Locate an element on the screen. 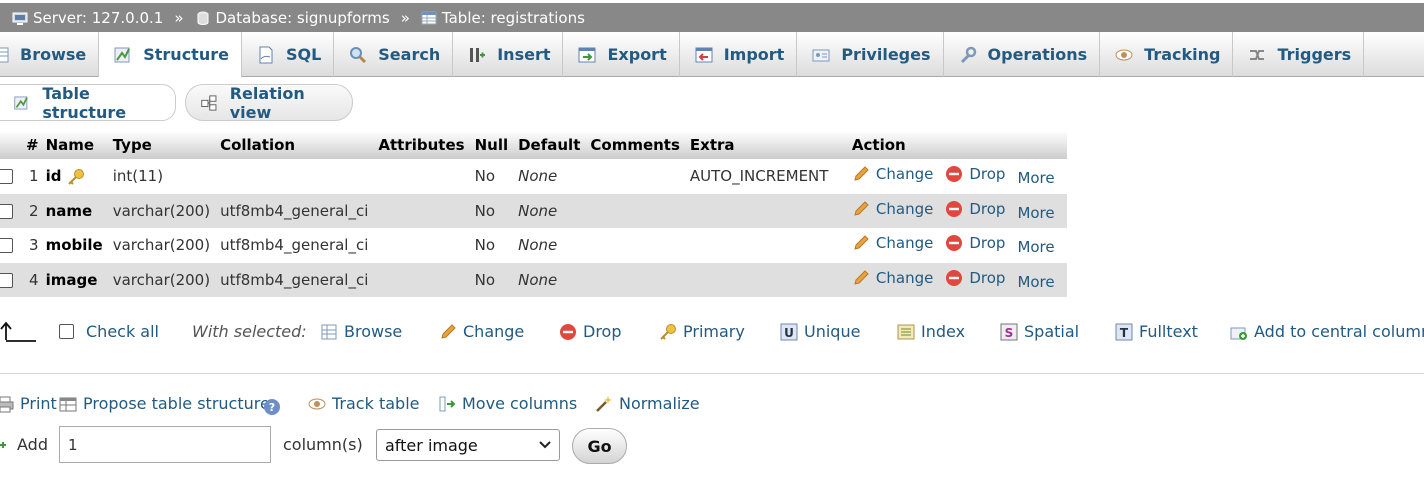 The image size is (1424, 478). search-icon is located at coordinates (358, 54).